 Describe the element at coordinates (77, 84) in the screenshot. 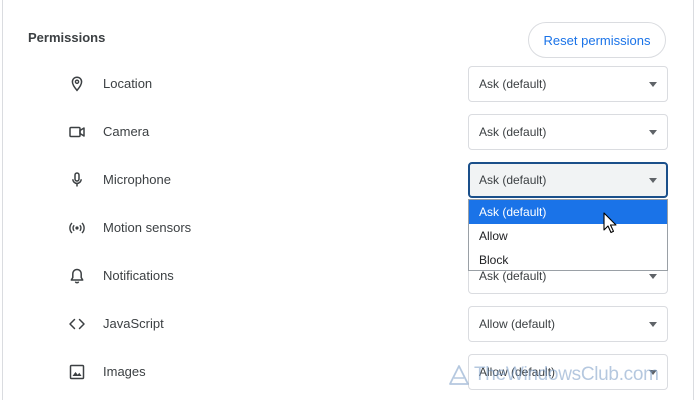

I see `location-pin-icon` at that location.